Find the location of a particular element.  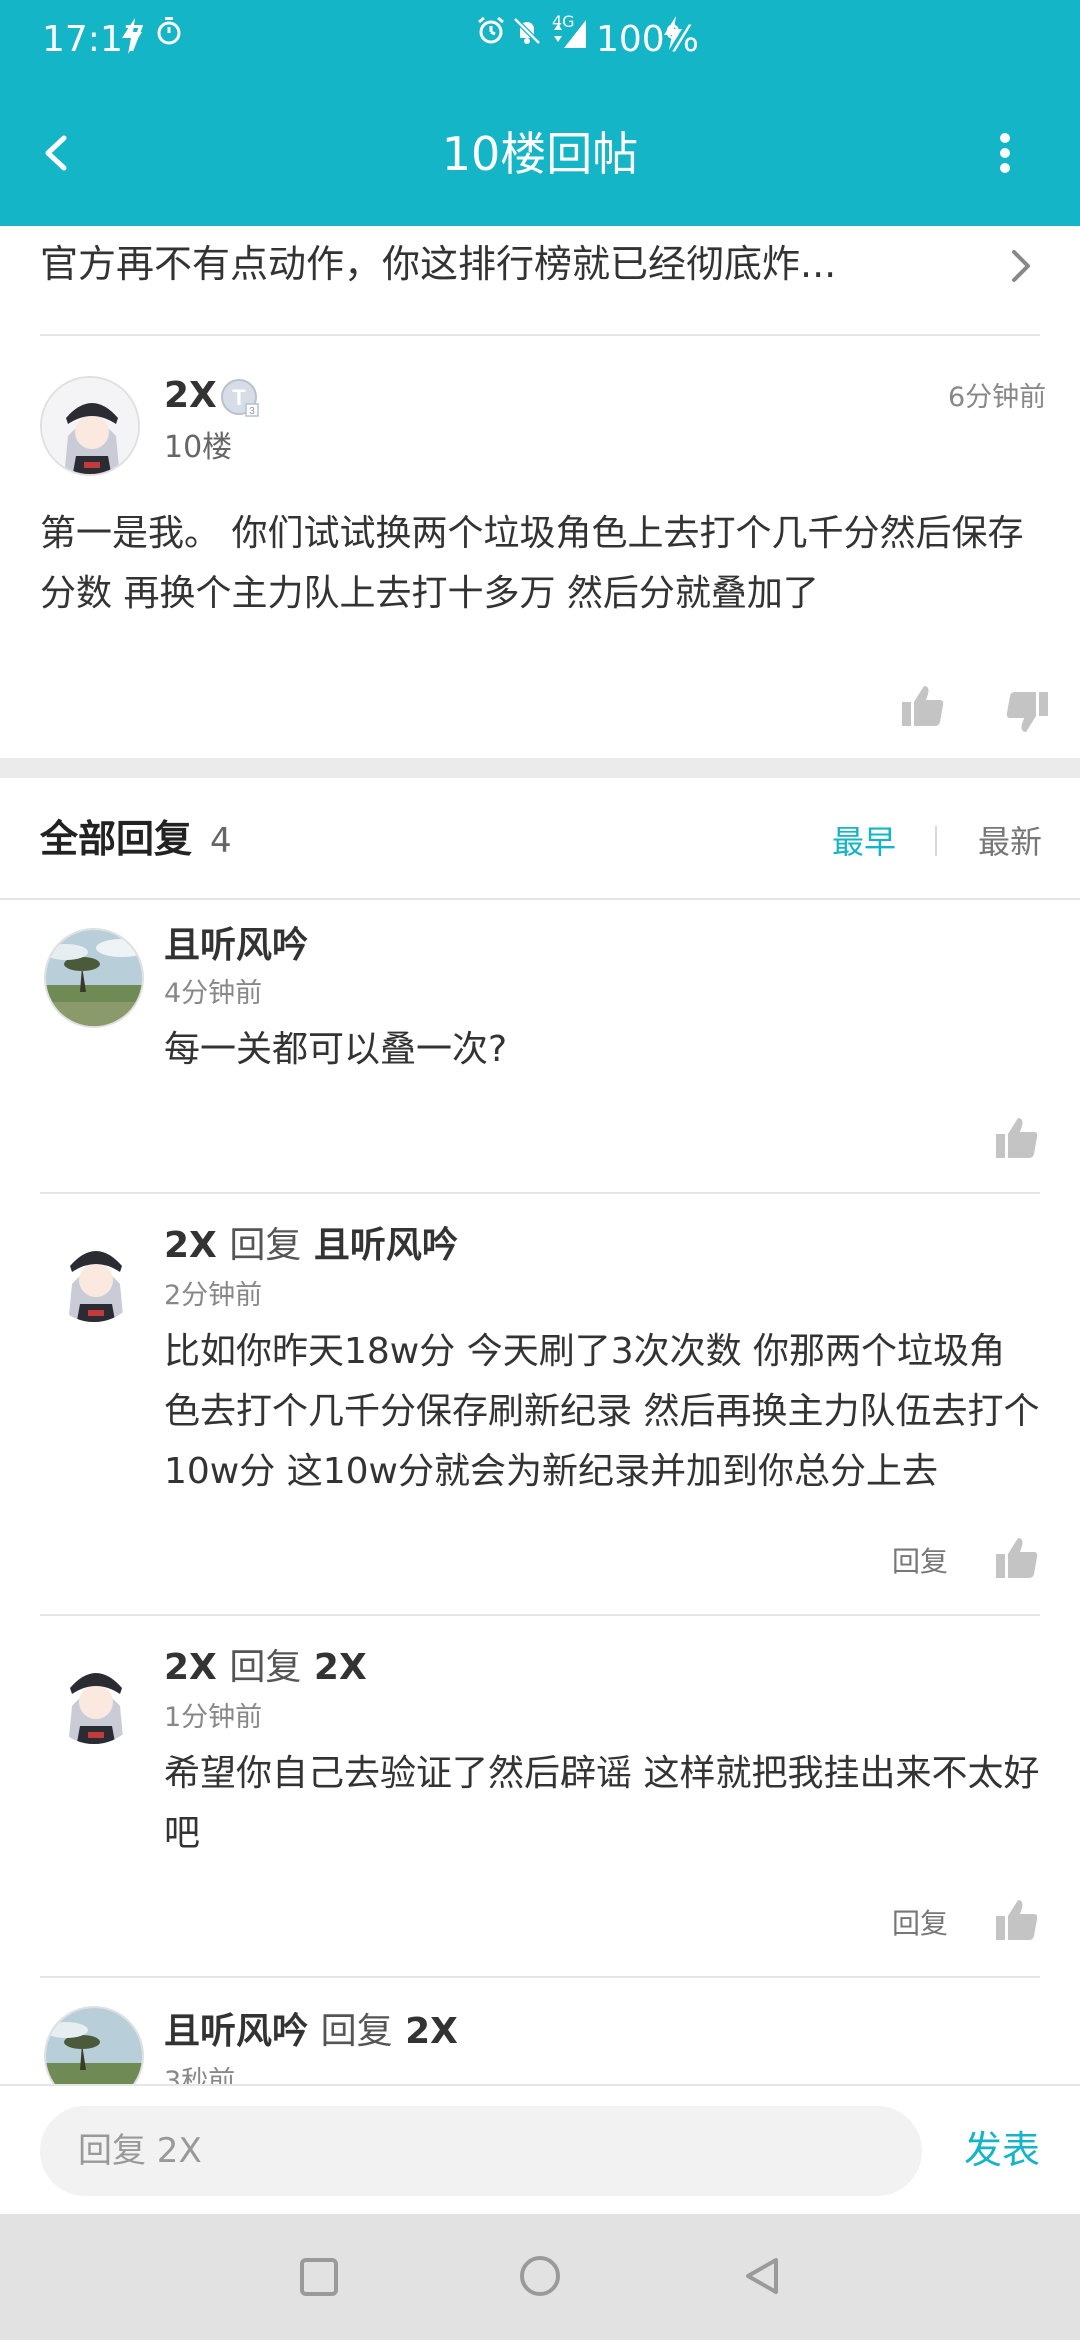

send-button: 发表 is located at coordinates (1002, 2150).